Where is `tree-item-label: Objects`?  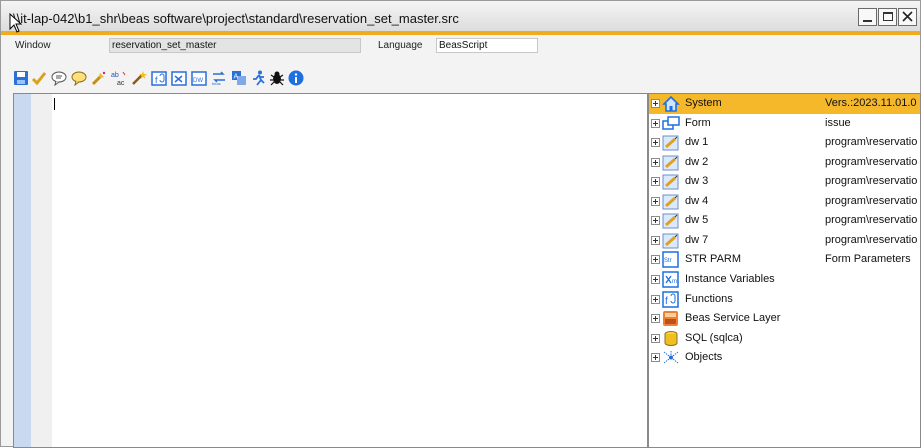 tree-item-label: Objects is located at coordinates (704, 357).